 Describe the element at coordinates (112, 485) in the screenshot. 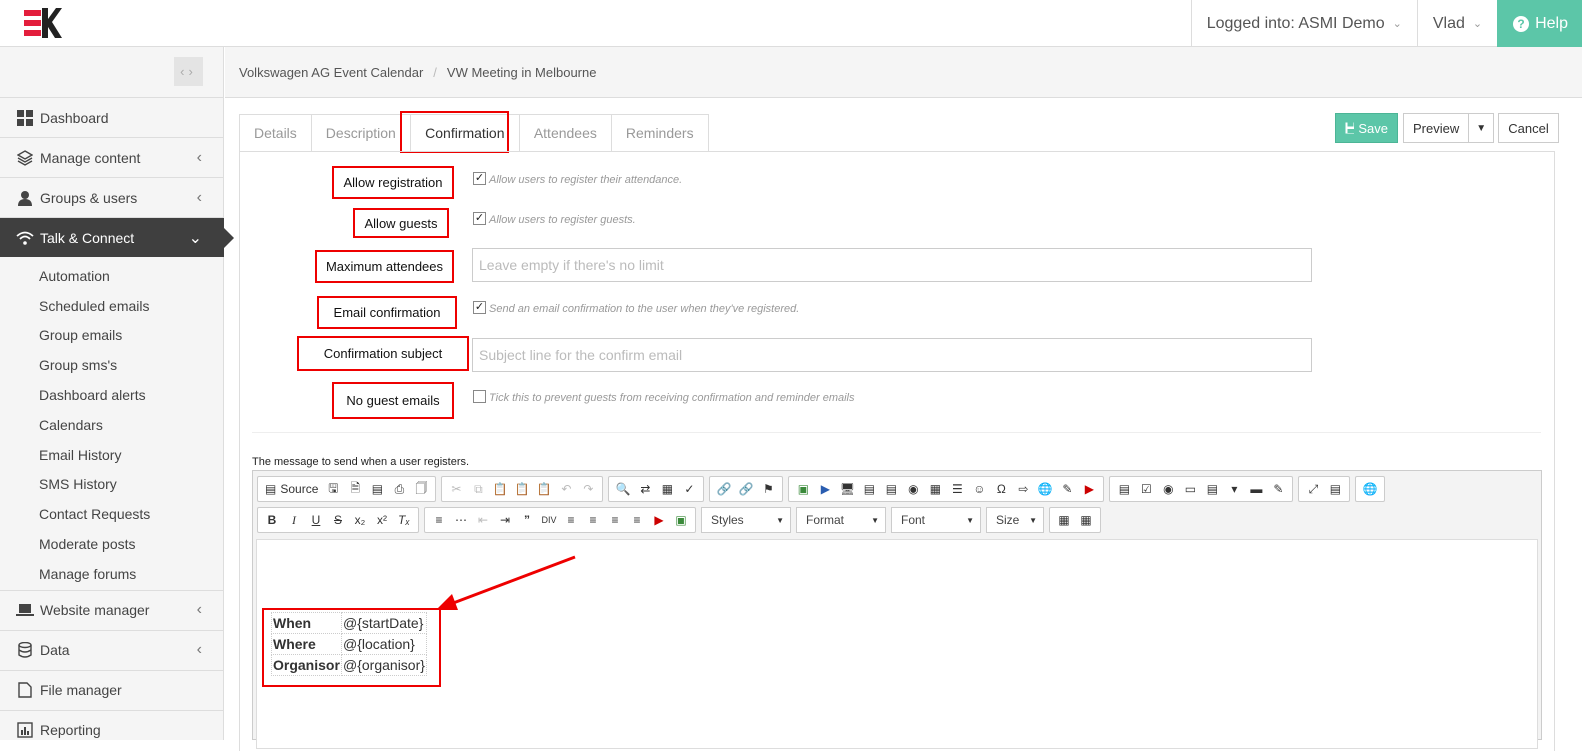

I see `submenu-item-sms-history: SMS History` at that location.